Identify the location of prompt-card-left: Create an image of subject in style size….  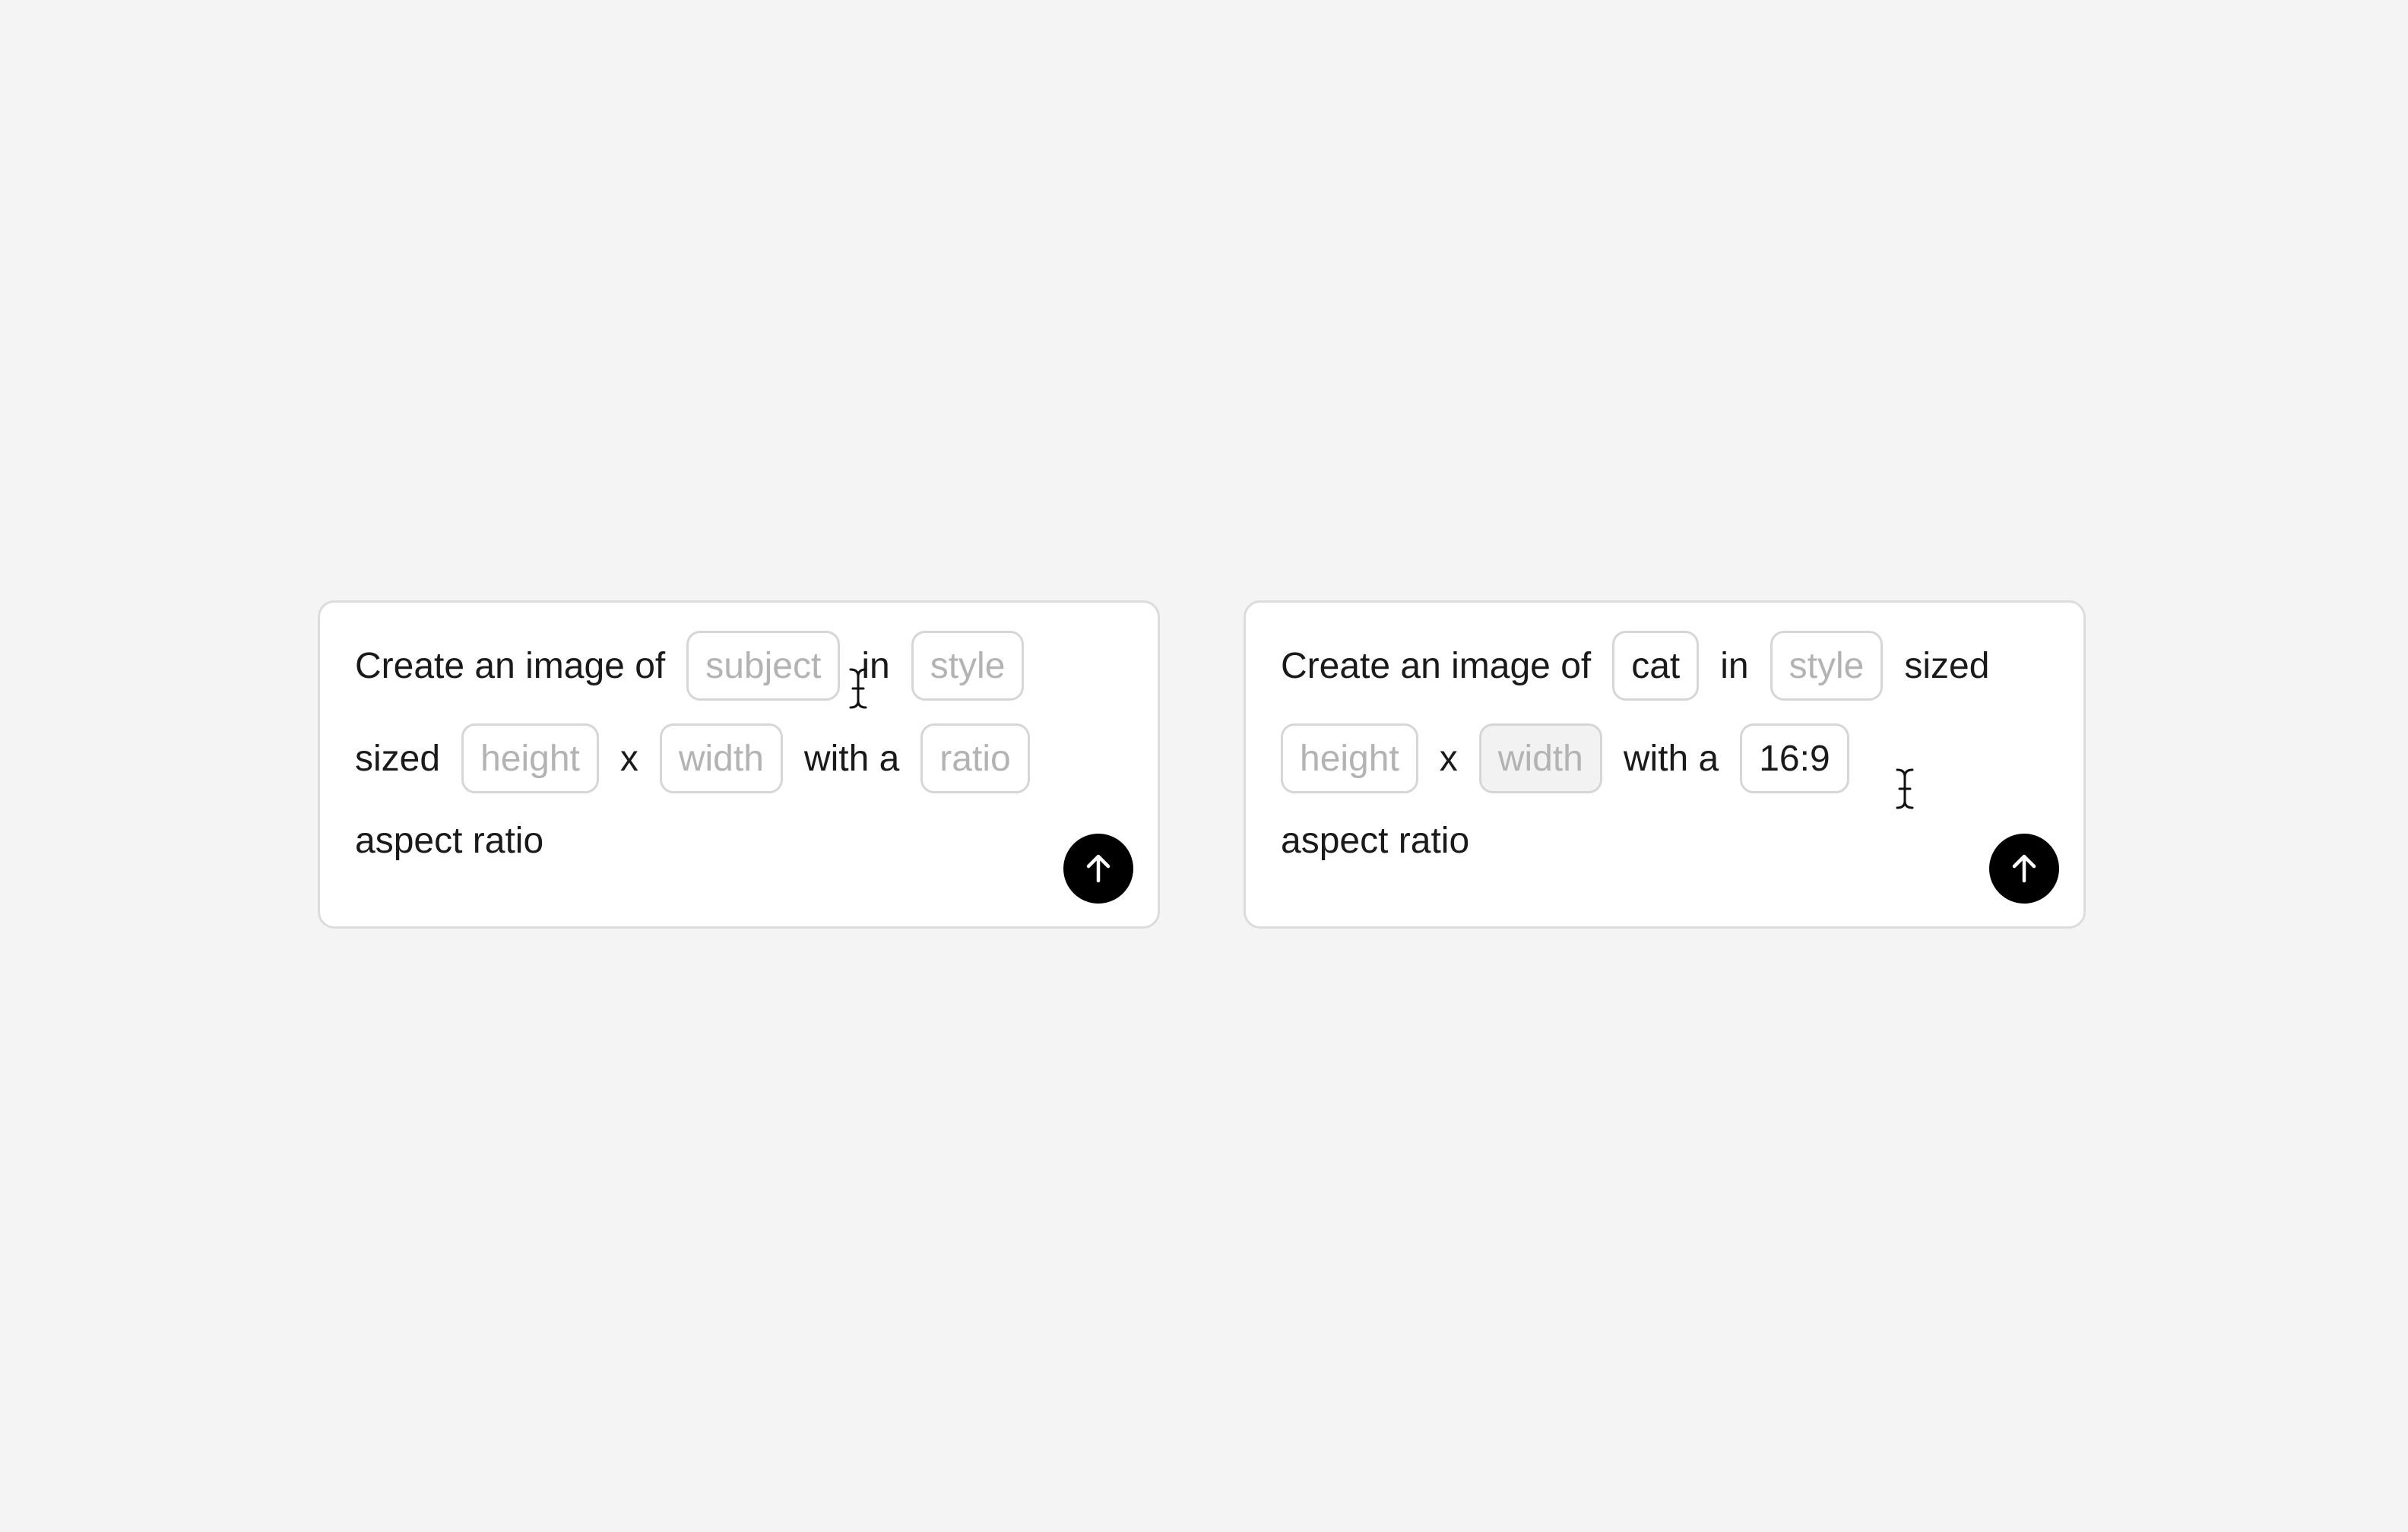
(739, 764).